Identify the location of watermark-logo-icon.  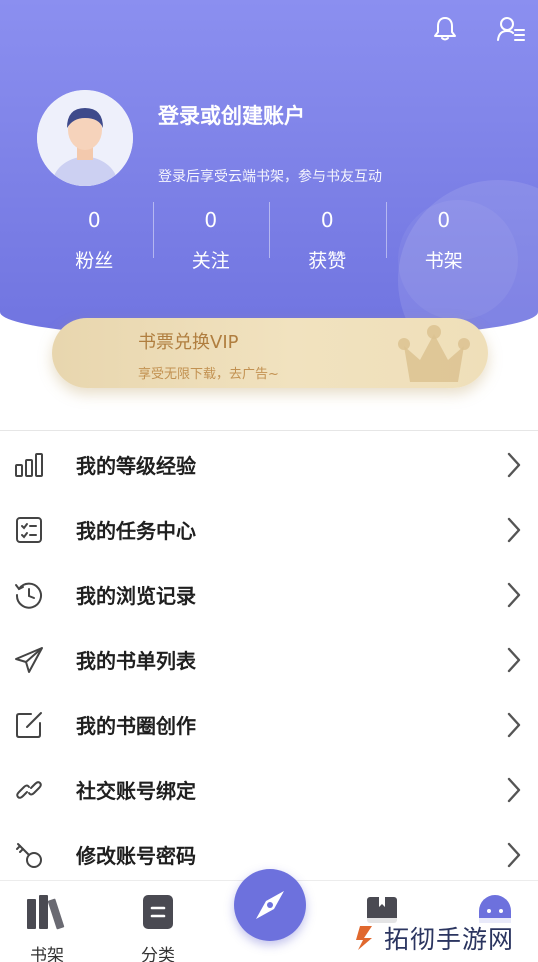
(364, 938).